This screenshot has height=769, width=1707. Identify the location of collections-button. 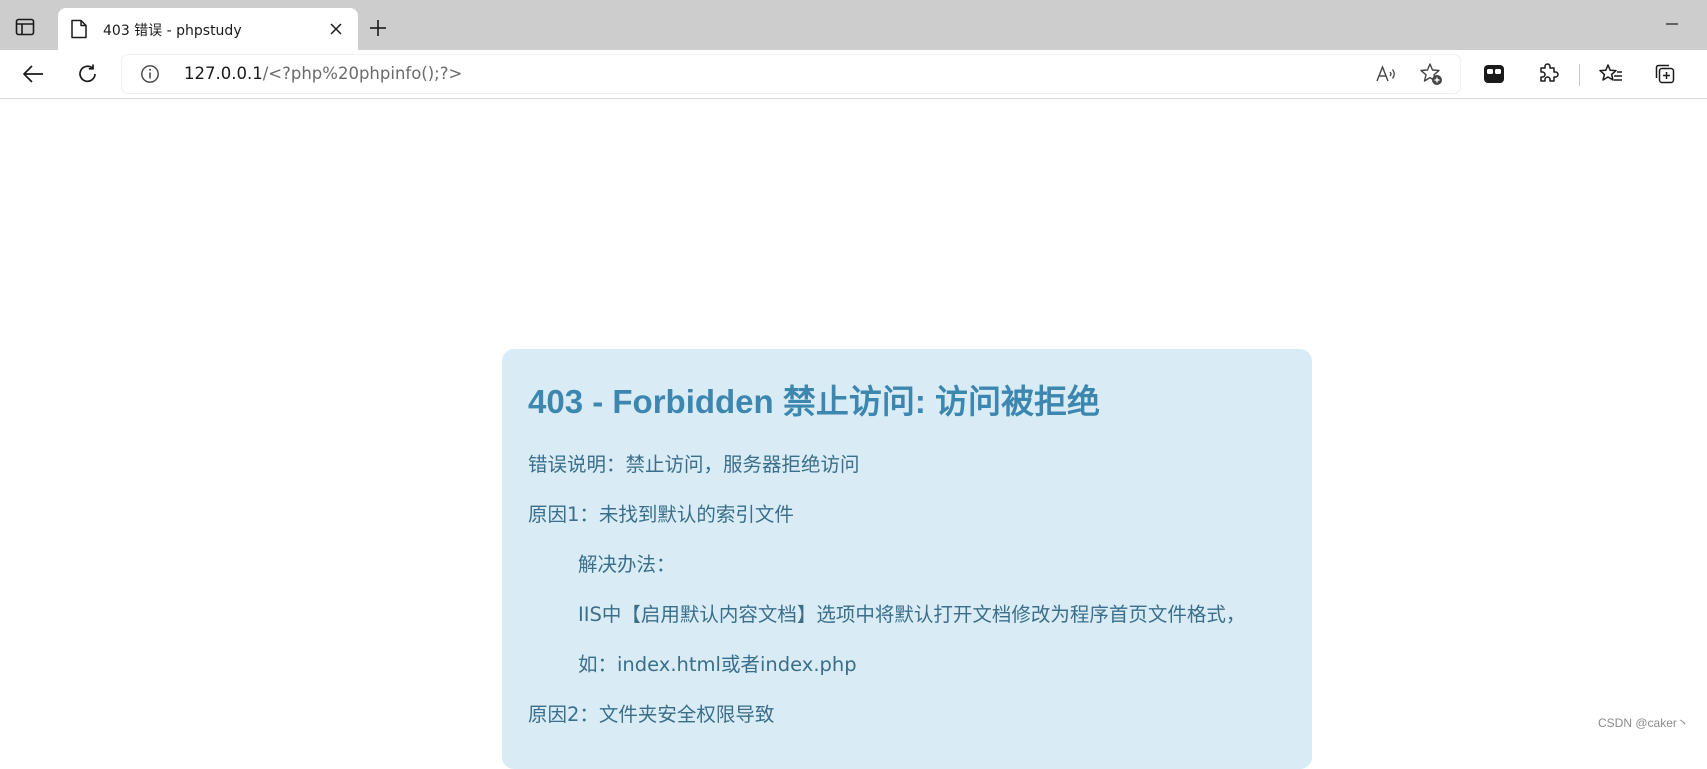
(1665, 74).